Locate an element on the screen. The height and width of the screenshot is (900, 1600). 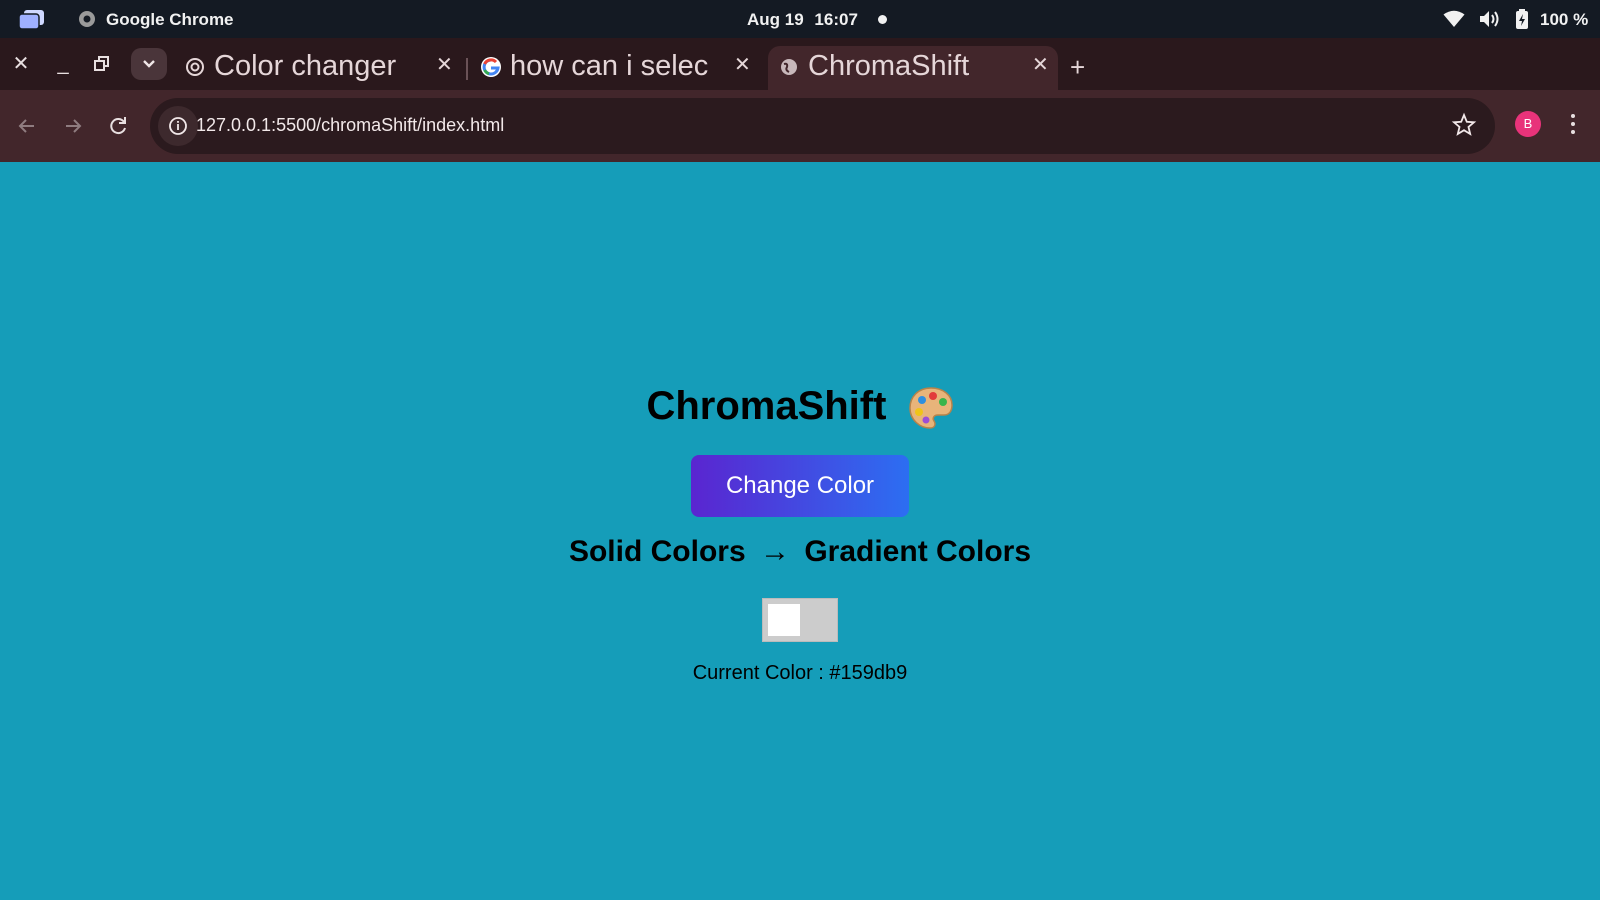
chrome-app-icon is located at coordinates (87, 19).